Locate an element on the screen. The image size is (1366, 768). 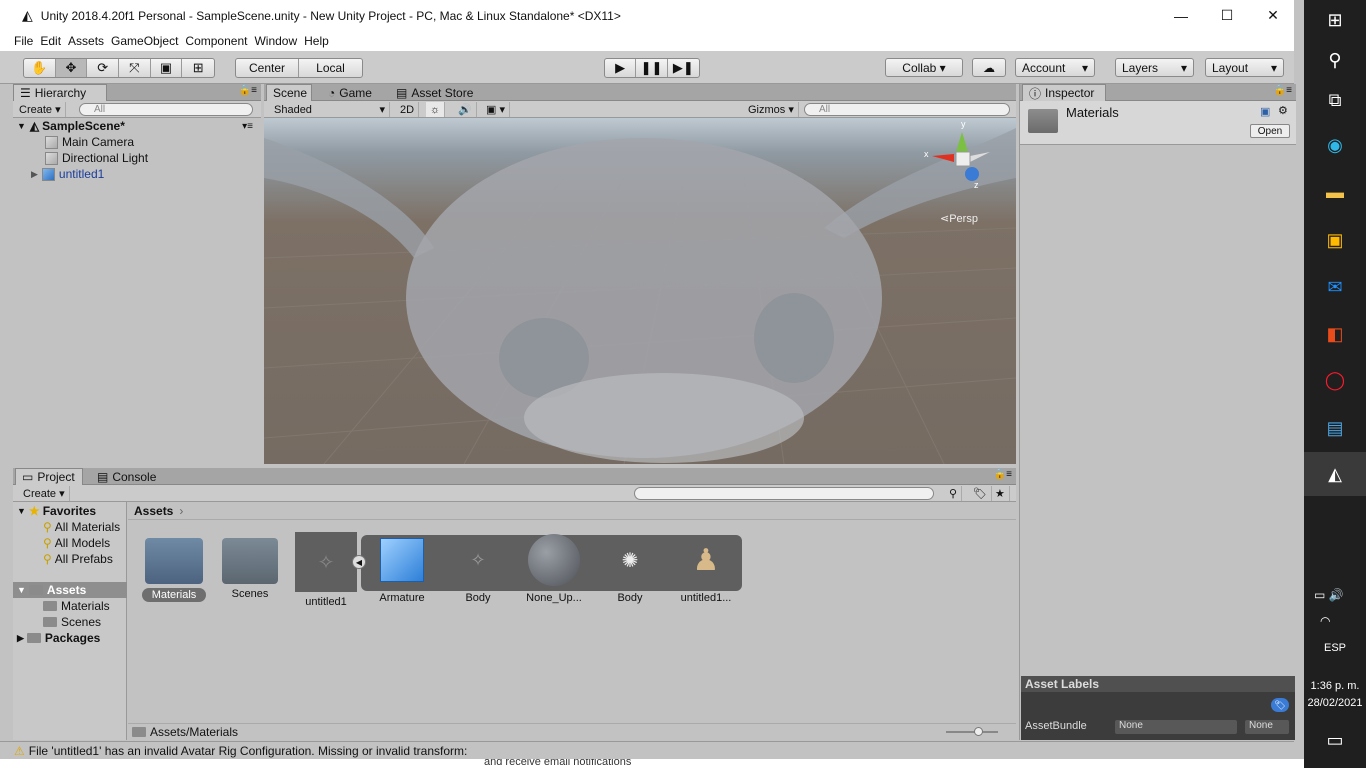
variant-dropdown: None is located at coordinates (1267, 727).